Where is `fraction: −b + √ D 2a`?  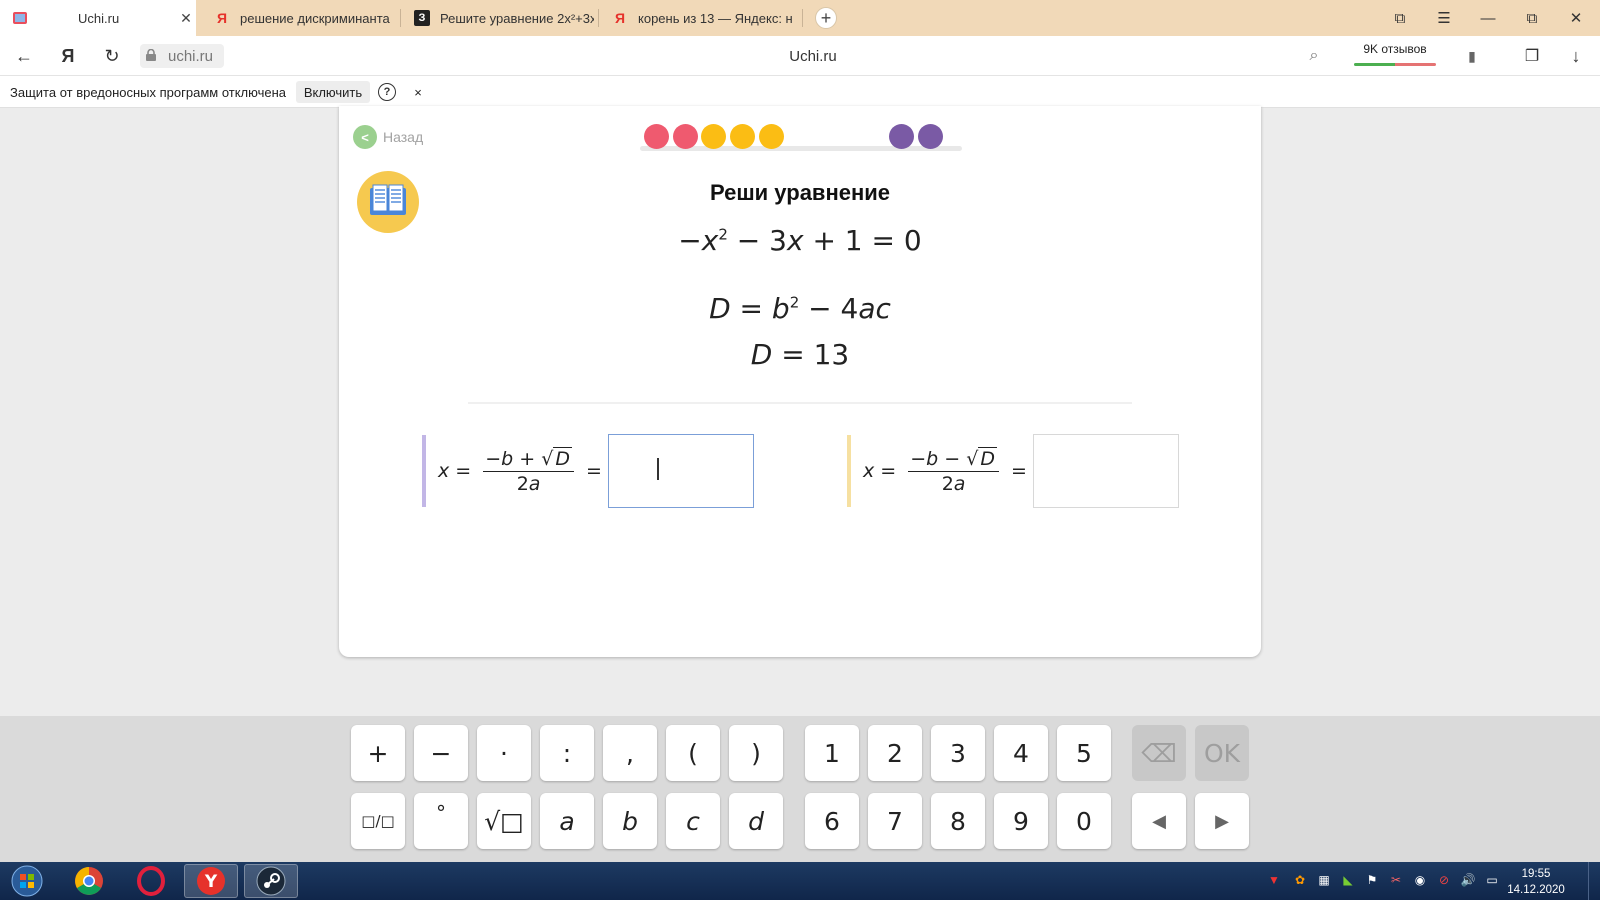 fraction: −b + √ D 2a is located at coordinates (528, 470).